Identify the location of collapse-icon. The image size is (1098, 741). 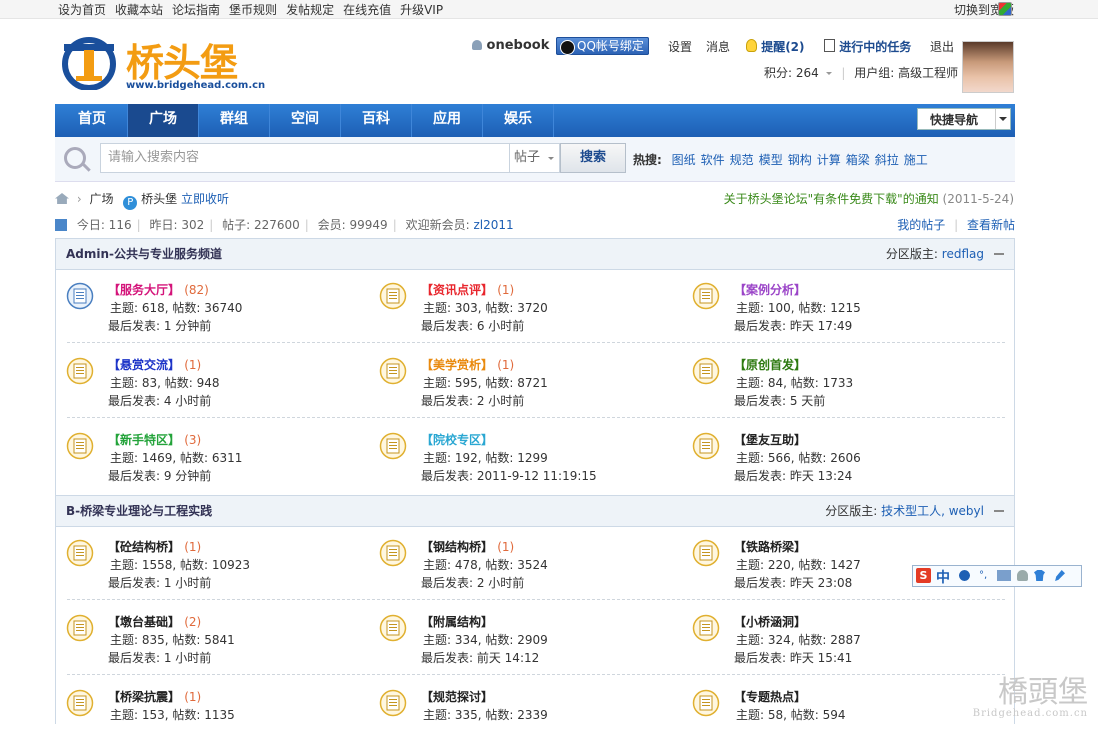
(999, 254).